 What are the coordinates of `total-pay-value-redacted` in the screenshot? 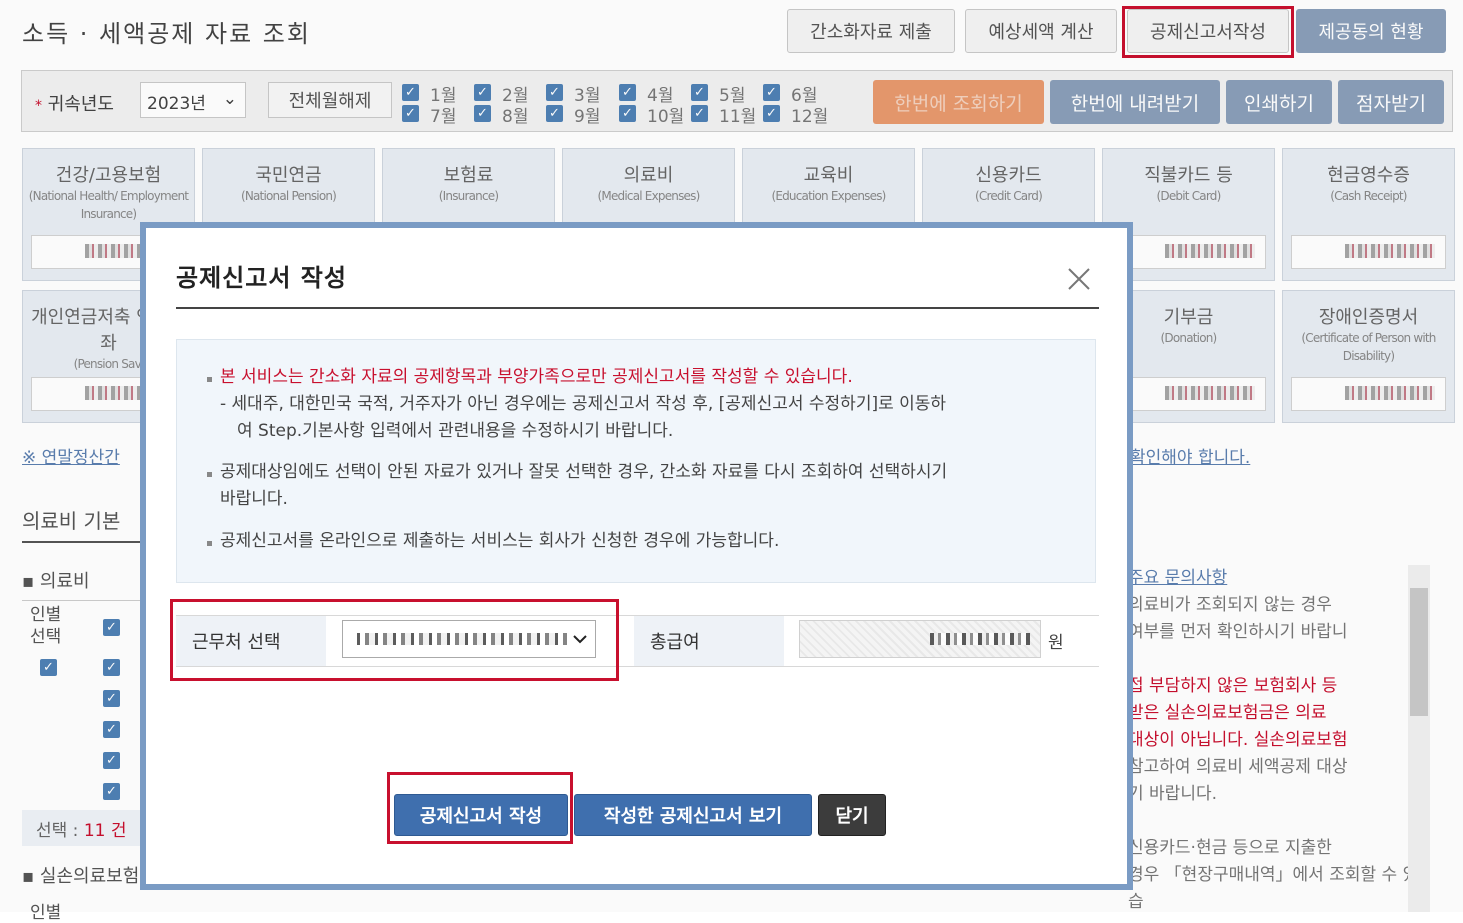 It's located at (980, 639).